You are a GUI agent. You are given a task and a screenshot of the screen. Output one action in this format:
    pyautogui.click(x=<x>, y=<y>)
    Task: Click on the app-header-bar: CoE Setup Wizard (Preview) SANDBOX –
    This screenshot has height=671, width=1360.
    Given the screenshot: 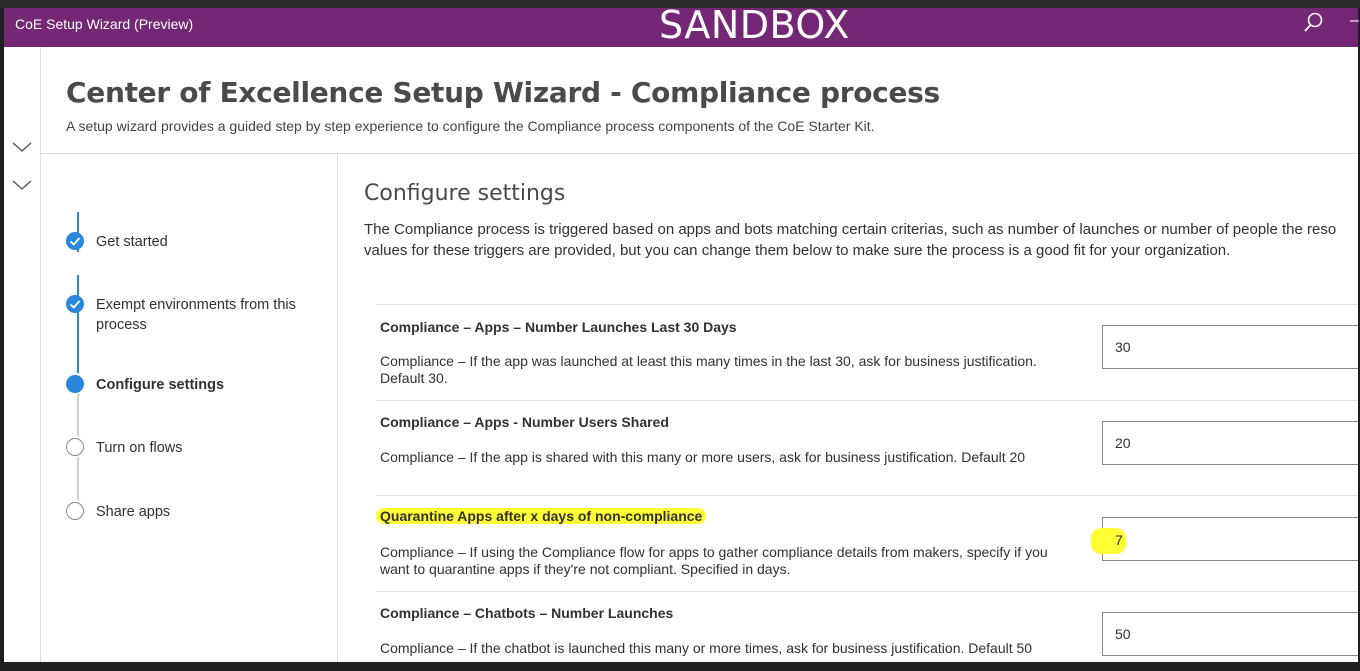 What is the action you would take?
    pyautogui.click(x=682, y=25)
    